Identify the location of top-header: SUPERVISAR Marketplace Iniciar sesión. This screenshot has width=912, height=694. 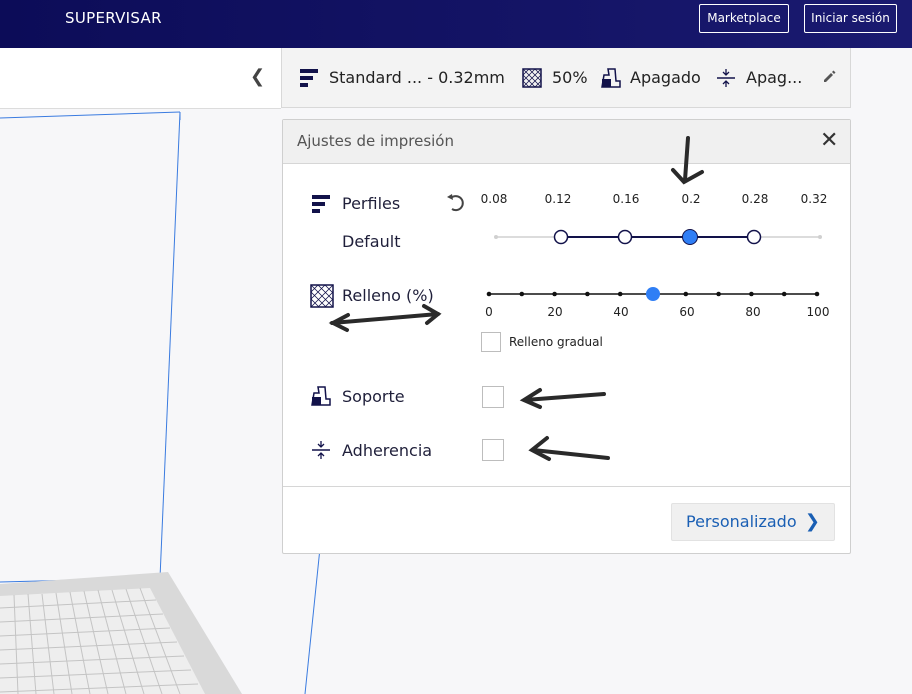
(456, 39).